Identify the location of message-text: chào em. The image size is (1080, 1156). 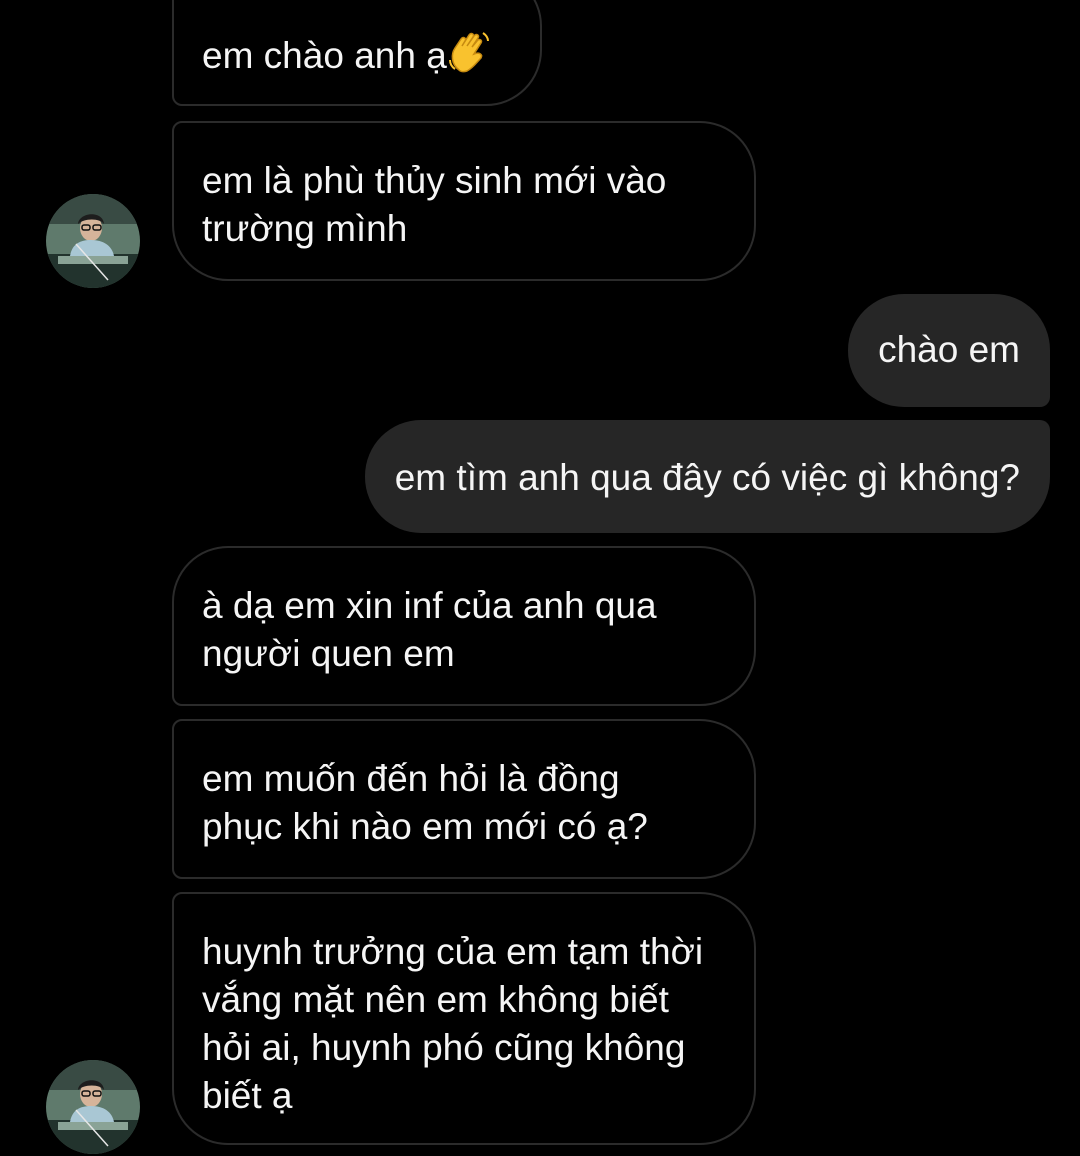
(949, 349).